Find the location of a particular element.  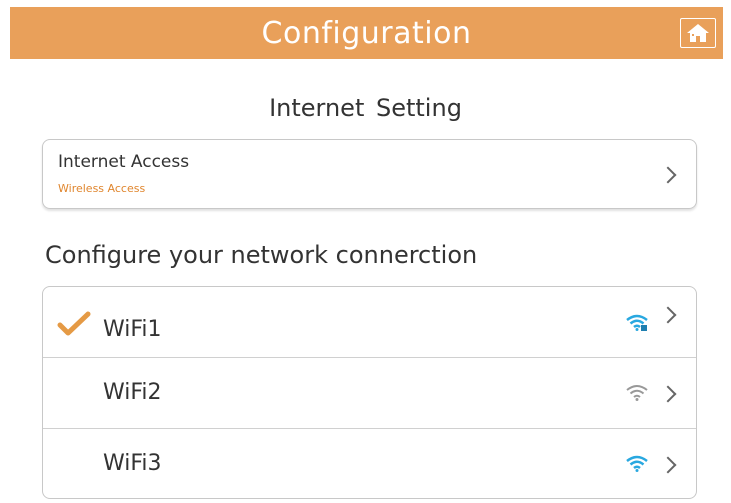

home-button is located at coordinates (698, 33).